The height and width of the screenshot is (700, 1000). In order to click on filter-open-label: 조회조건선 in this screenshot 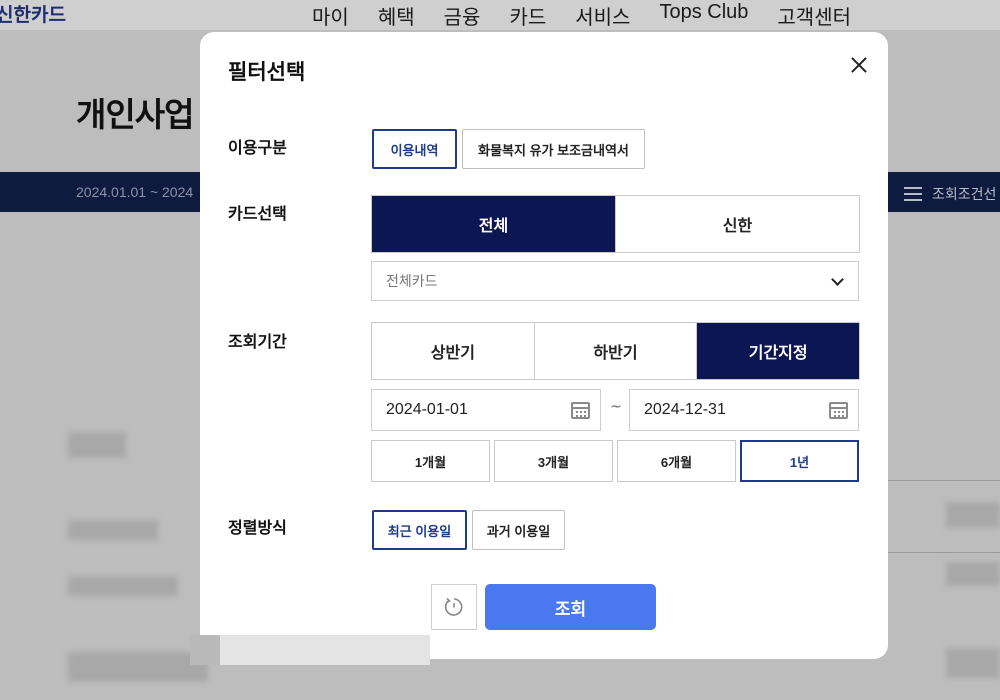, I will do `click(964, 194)`.